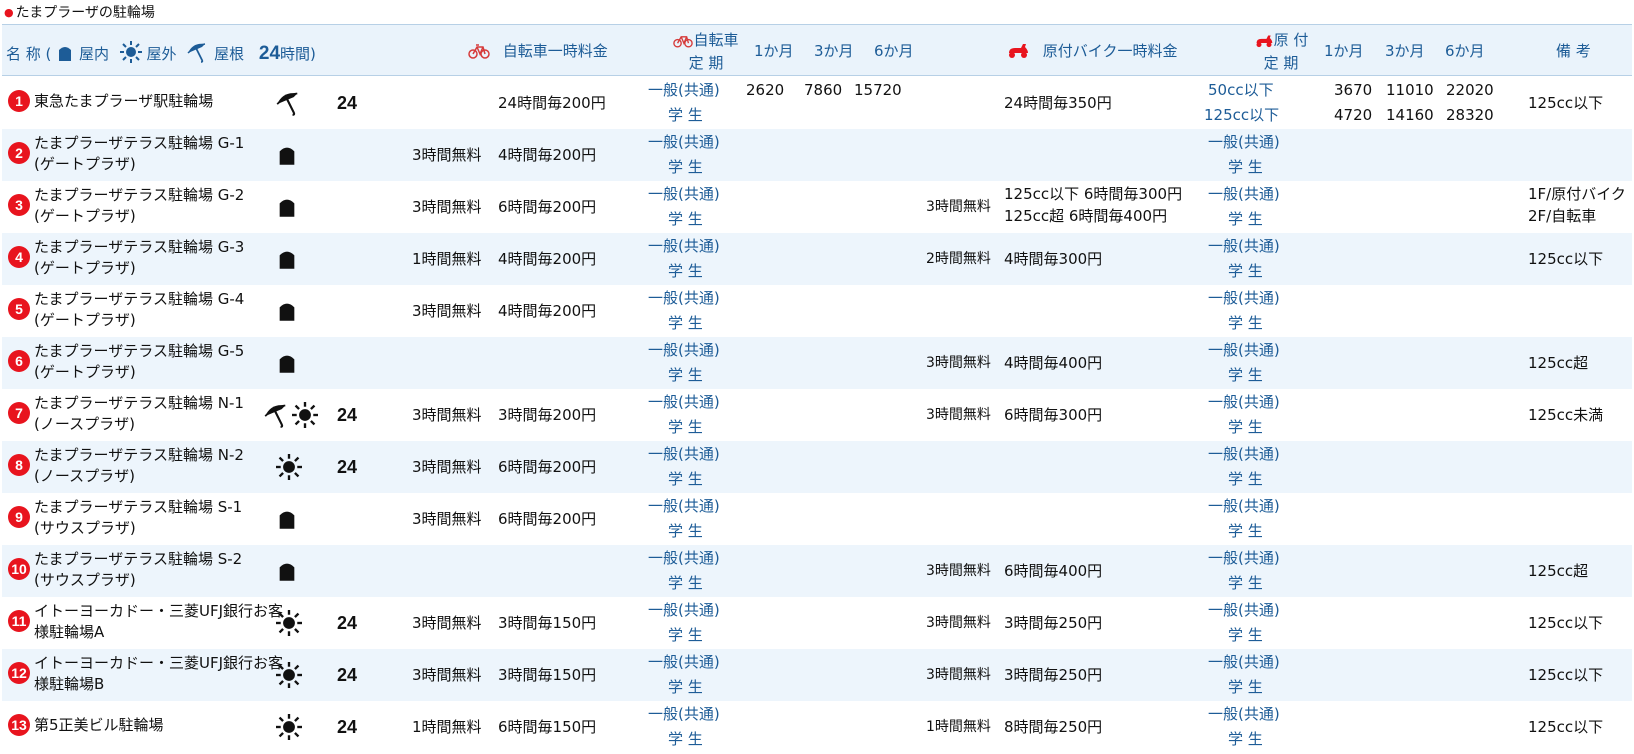 The width and height of the screenshot is (1634, 754). What do you see at coordinates (706, 63) in the screenshot?
I see `header-bicycle-pass-line2: 定 期` at bounding box center [706, 63].